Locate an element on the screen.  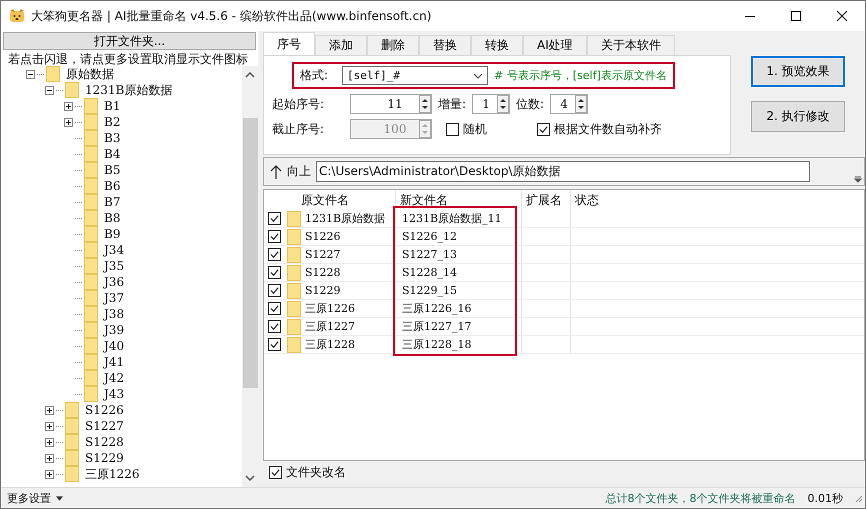
tab: 序号 is located at coordinates (289, 43).